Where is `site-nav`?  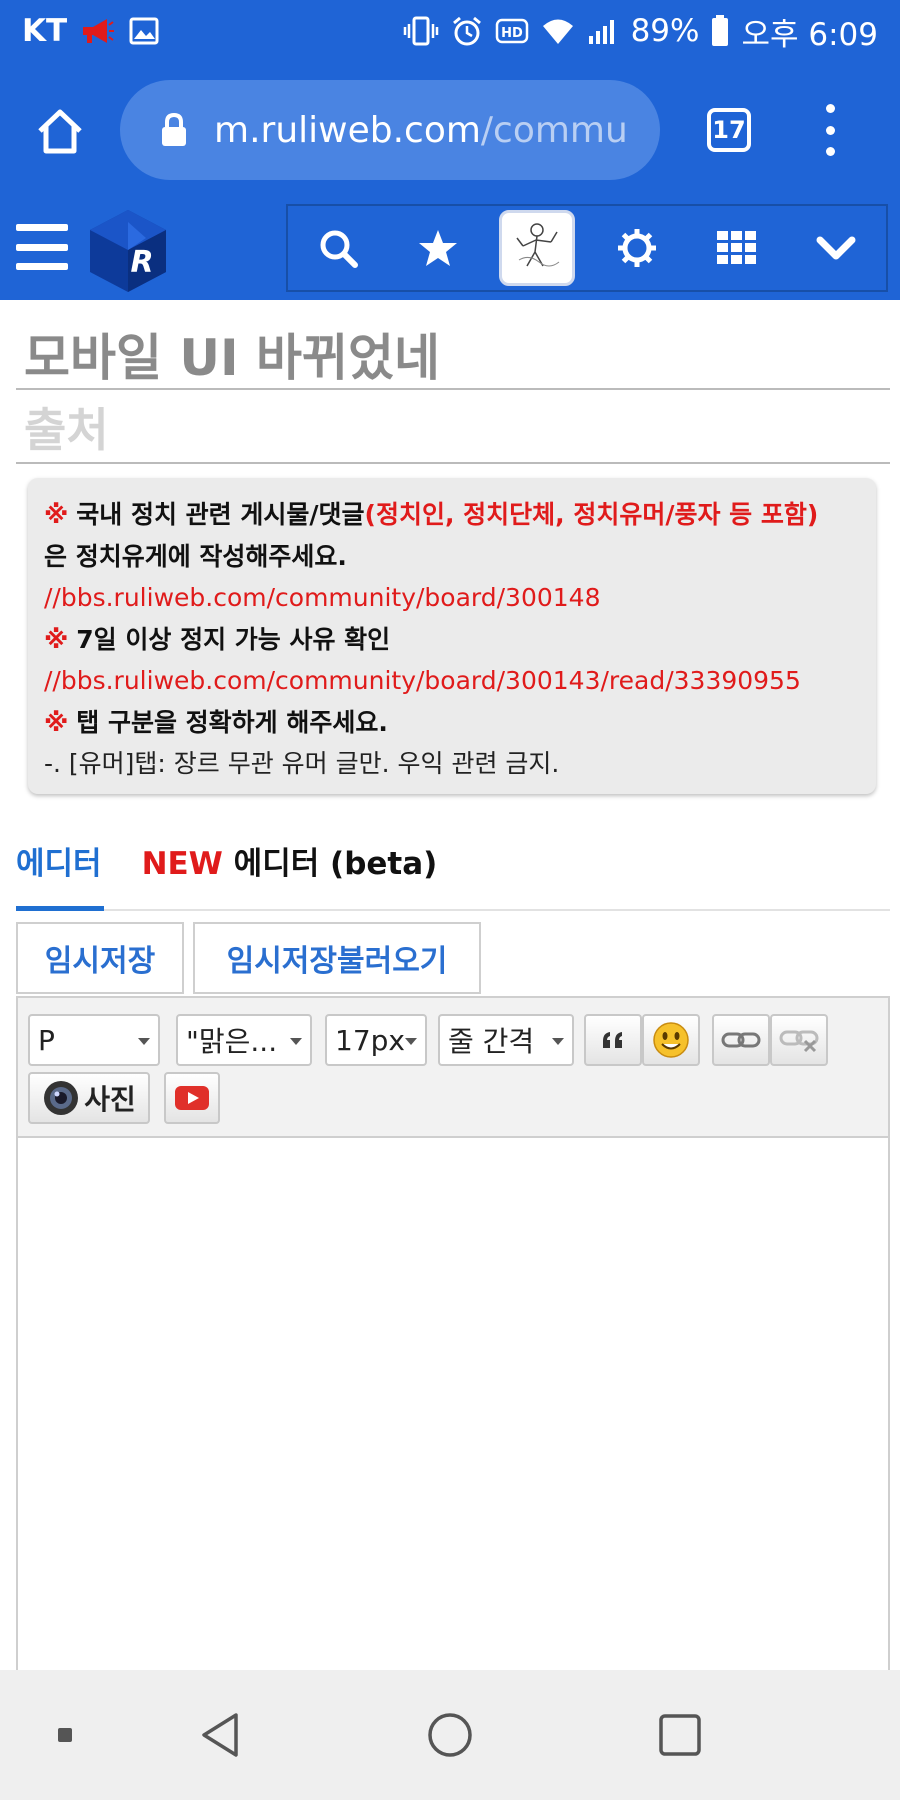 site-nav is located at coordinates (587, 248).